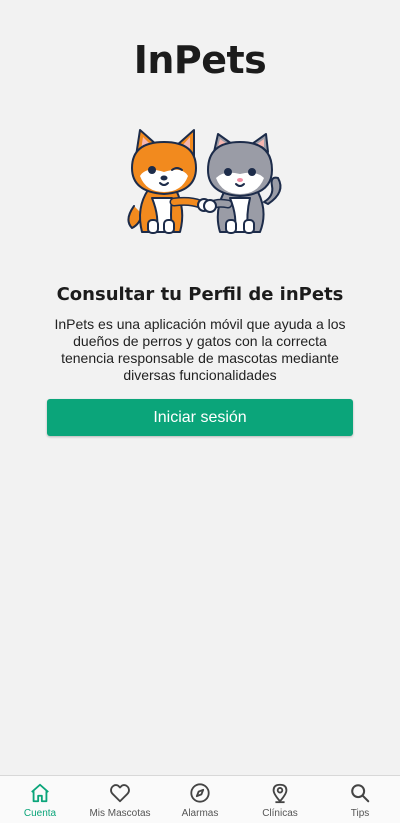  I want to click on nav-label-tips: Tips, so click(360, 813).